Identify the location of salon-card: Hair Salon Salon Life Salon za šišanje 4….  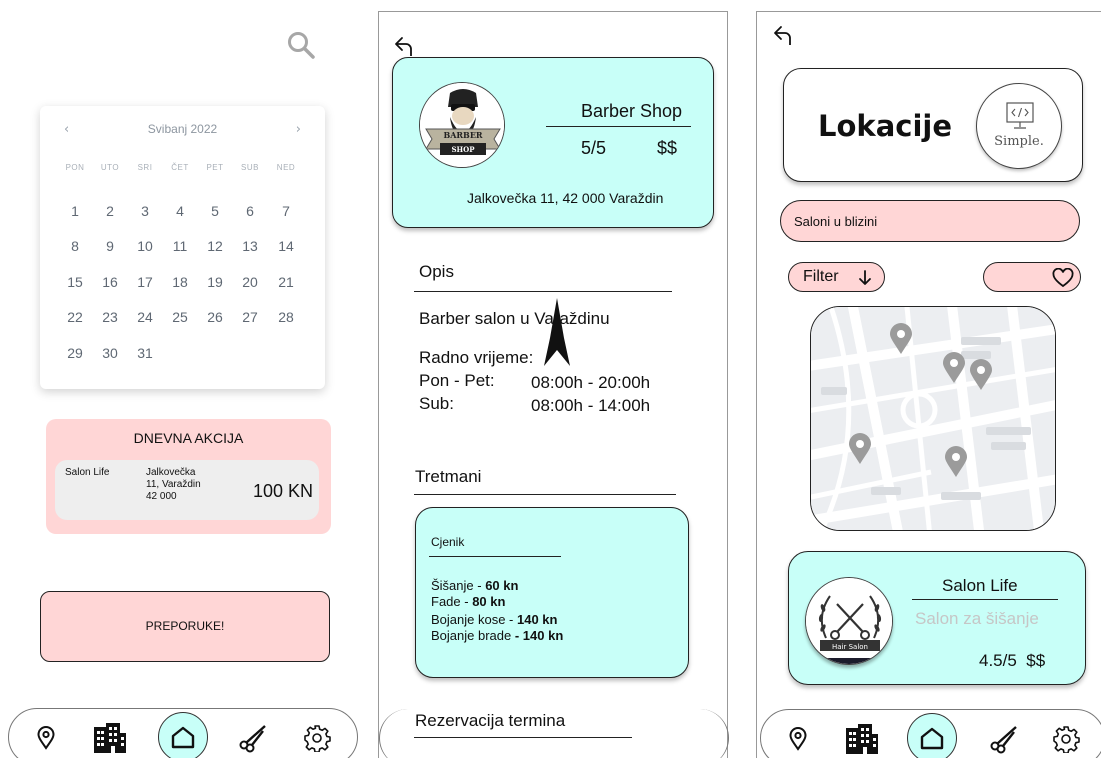
(937, 618).